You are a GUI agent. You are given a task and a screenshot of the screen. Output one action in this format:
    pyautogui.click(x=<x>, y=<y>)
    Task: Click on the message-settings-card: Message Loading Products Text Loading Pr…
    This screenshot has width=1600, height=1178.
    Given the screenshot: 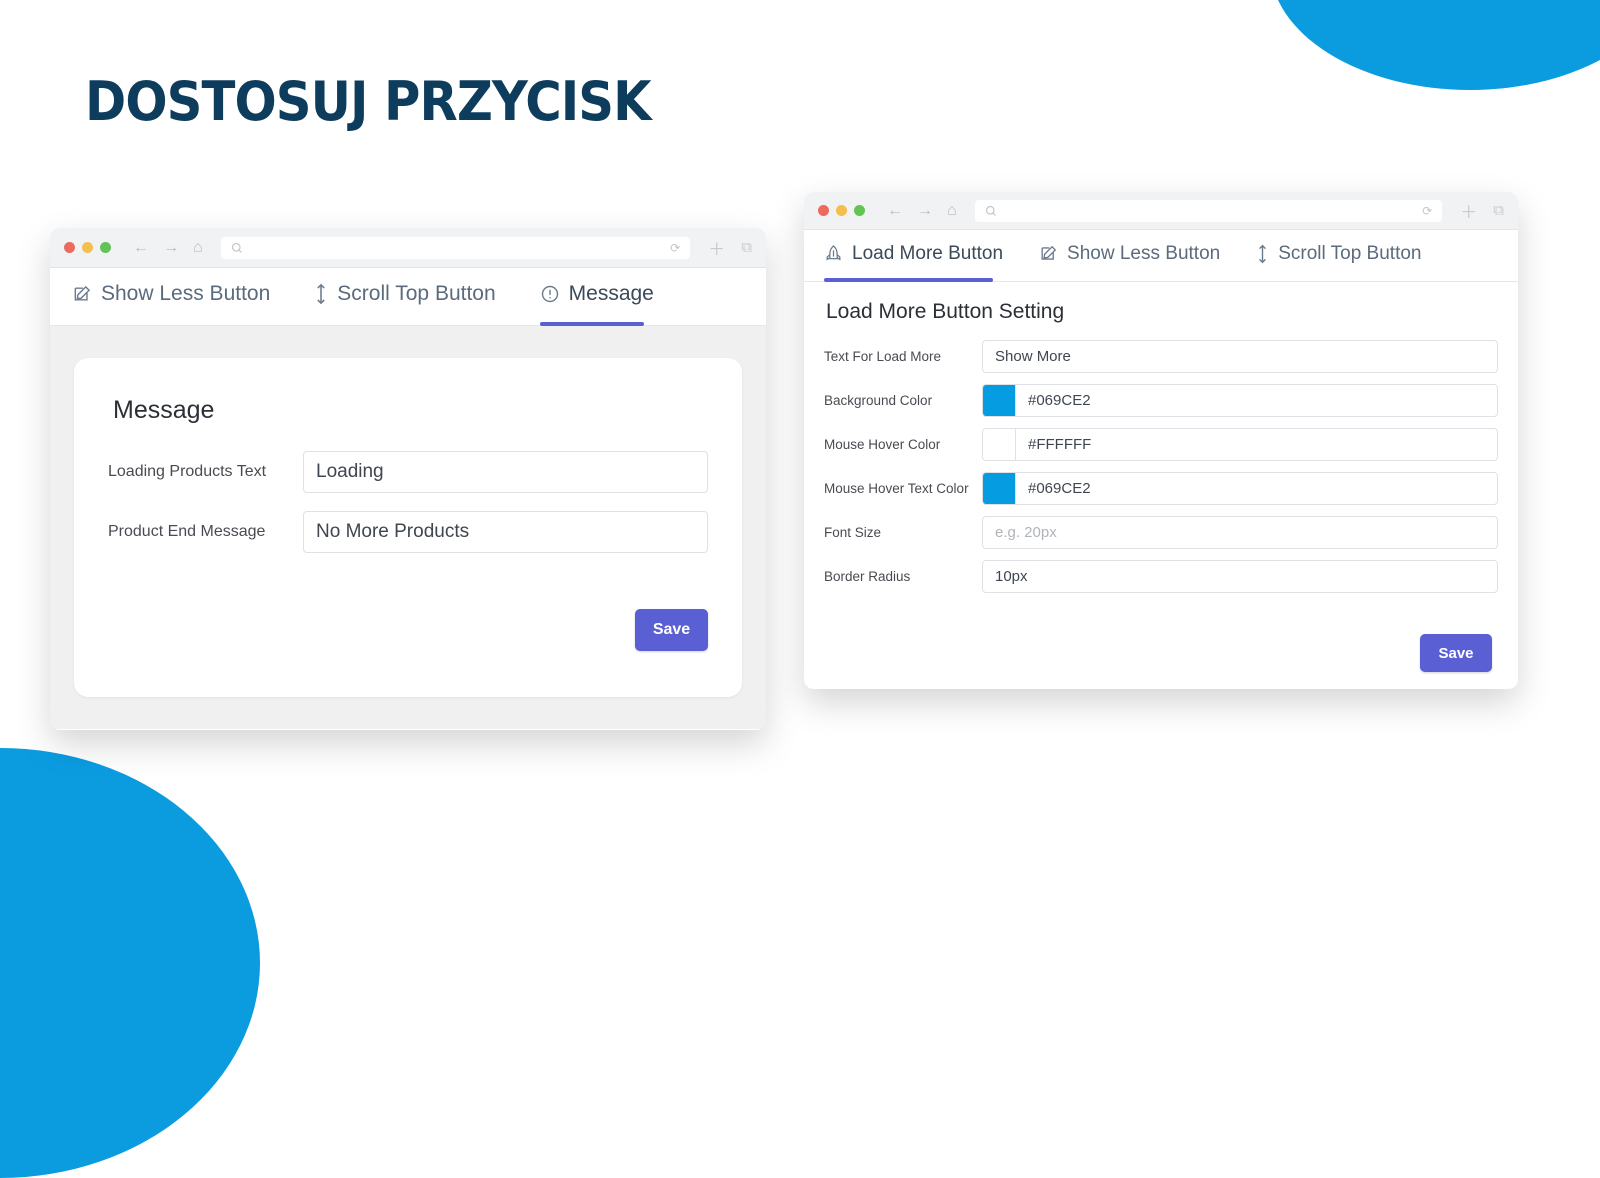 What is the action you would take?
    pyautogui.click(x=408, y=527)
    